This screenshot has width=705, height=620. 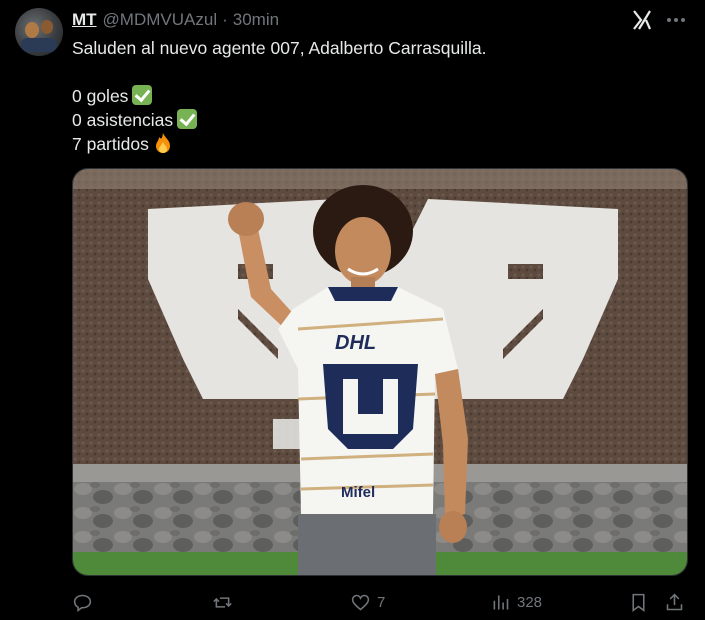 I want to click on views-icon, so click(x=501, y=602).